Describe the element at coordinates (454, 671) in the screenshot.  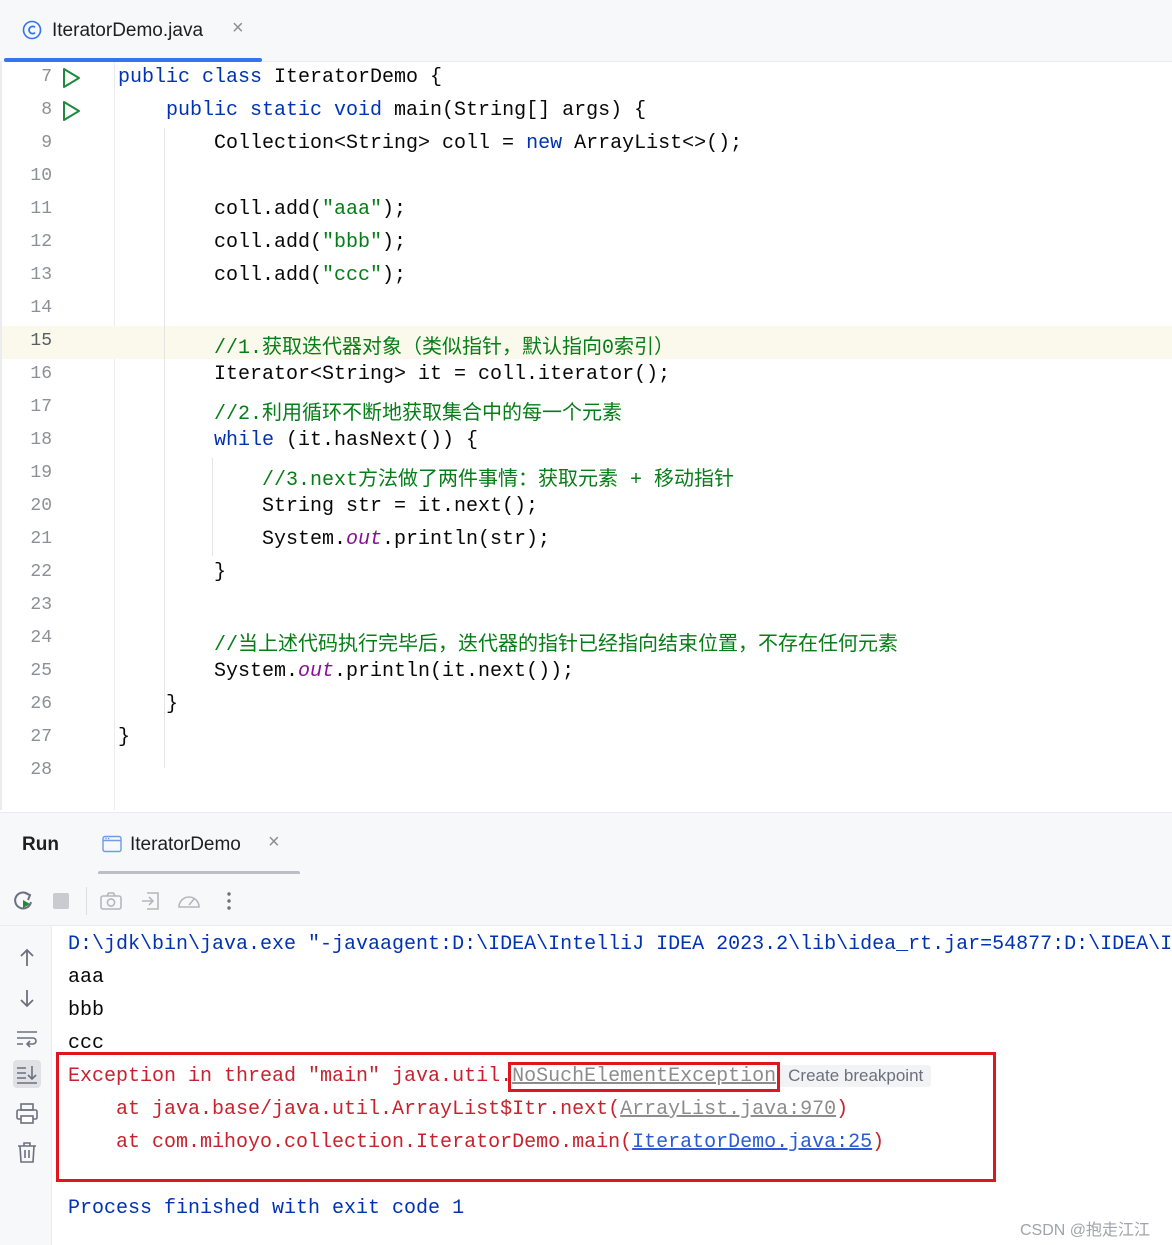
I see `code-token: .println(it.next());` at that location.